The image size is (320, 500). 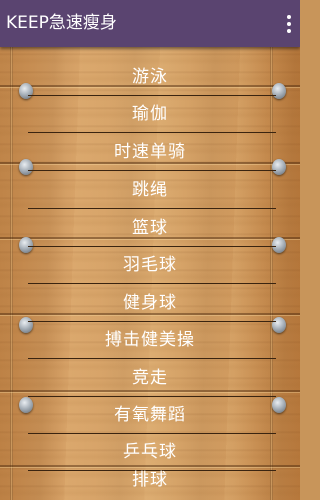 I want to click on menu-item-yoga: 瑜伽, so click(x=150, y=114).